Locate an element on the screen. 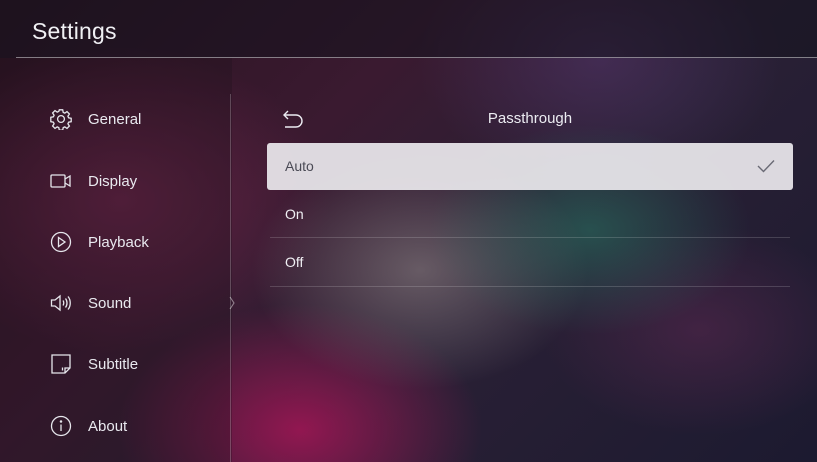 The height and width of the screenshot is (462, 817). page-title: Settings is located at coordinates (74, 31).